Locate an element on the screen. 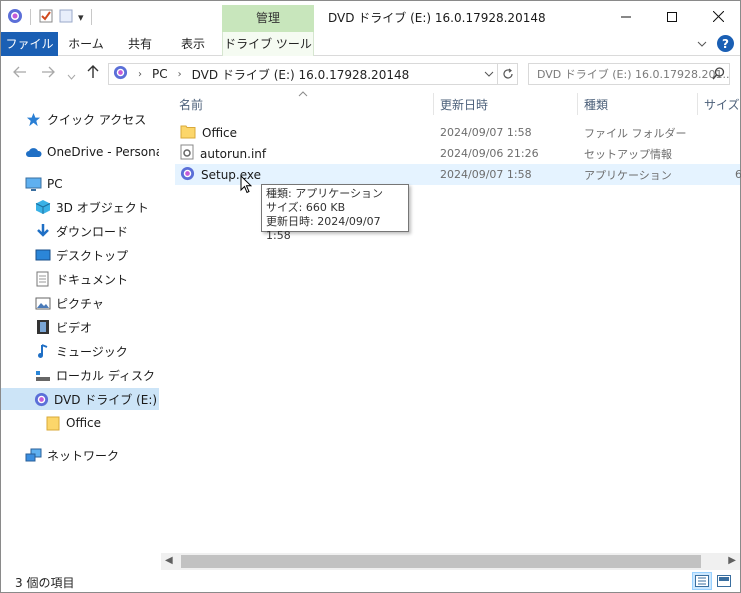  search-icon is located at coordinates (718, 75).